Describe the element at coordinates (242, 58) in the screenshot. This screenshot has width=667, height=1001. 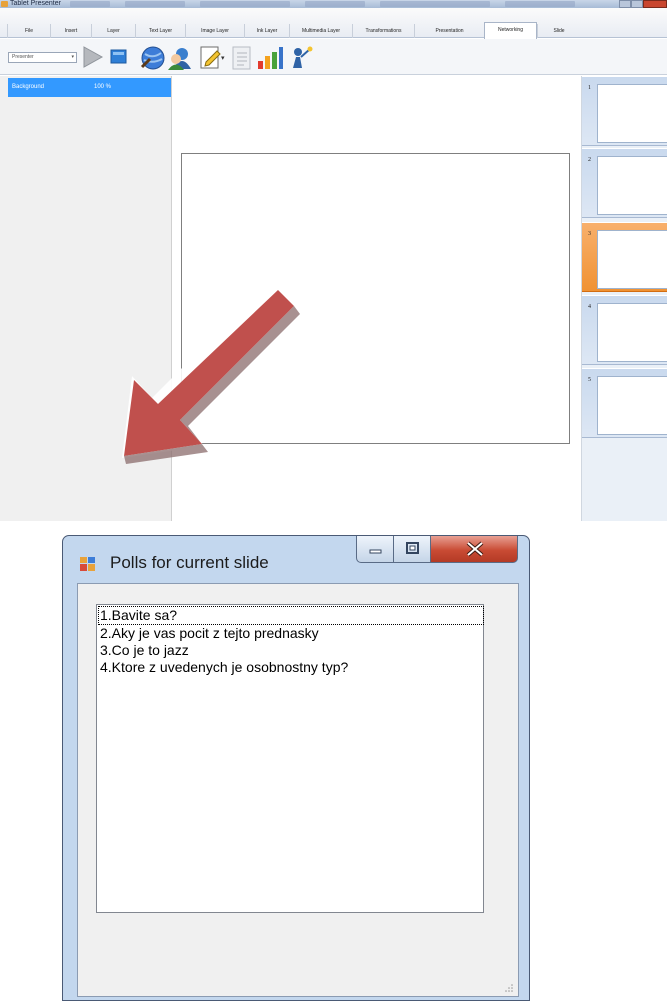
I see `list-icon` at that location.